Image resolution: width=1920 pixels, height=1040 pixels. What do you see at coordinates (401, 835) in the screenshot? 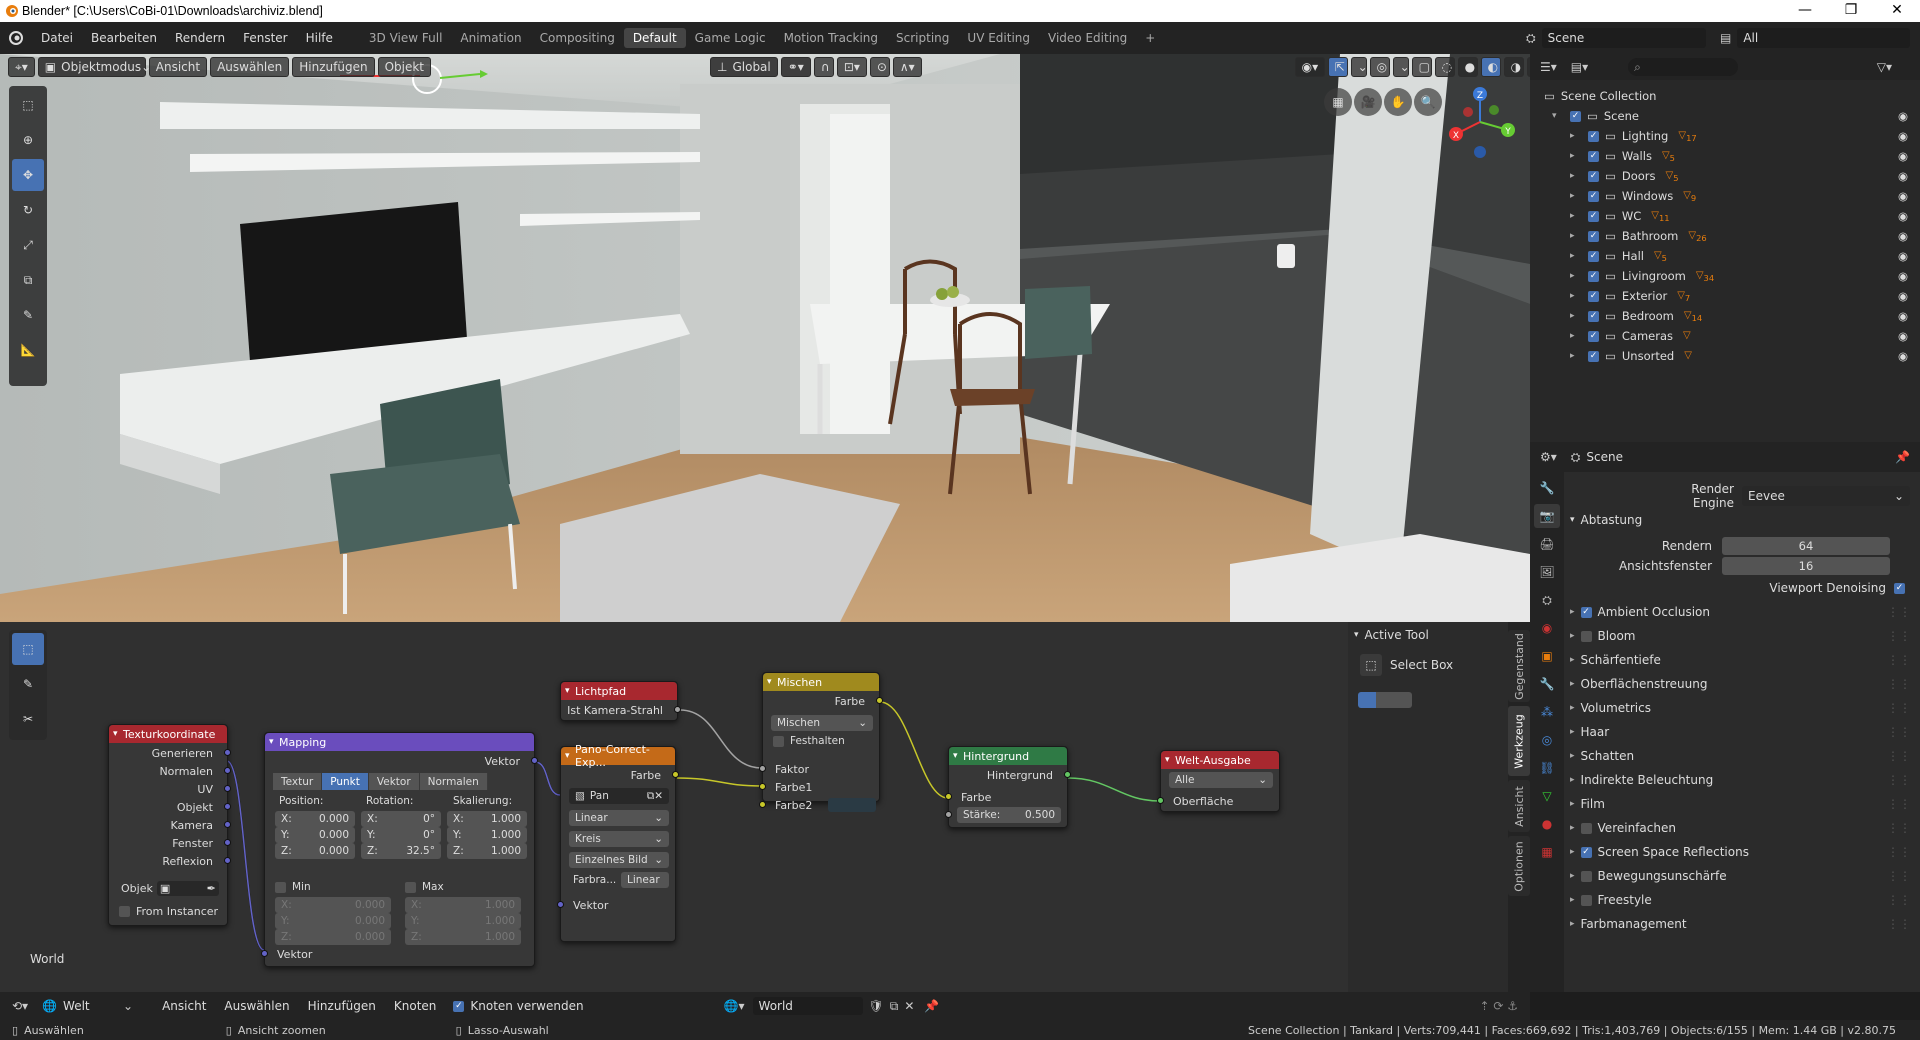
I see `mapping-rotation-y-field: Y: 0°` at bounding box center [401, 835].